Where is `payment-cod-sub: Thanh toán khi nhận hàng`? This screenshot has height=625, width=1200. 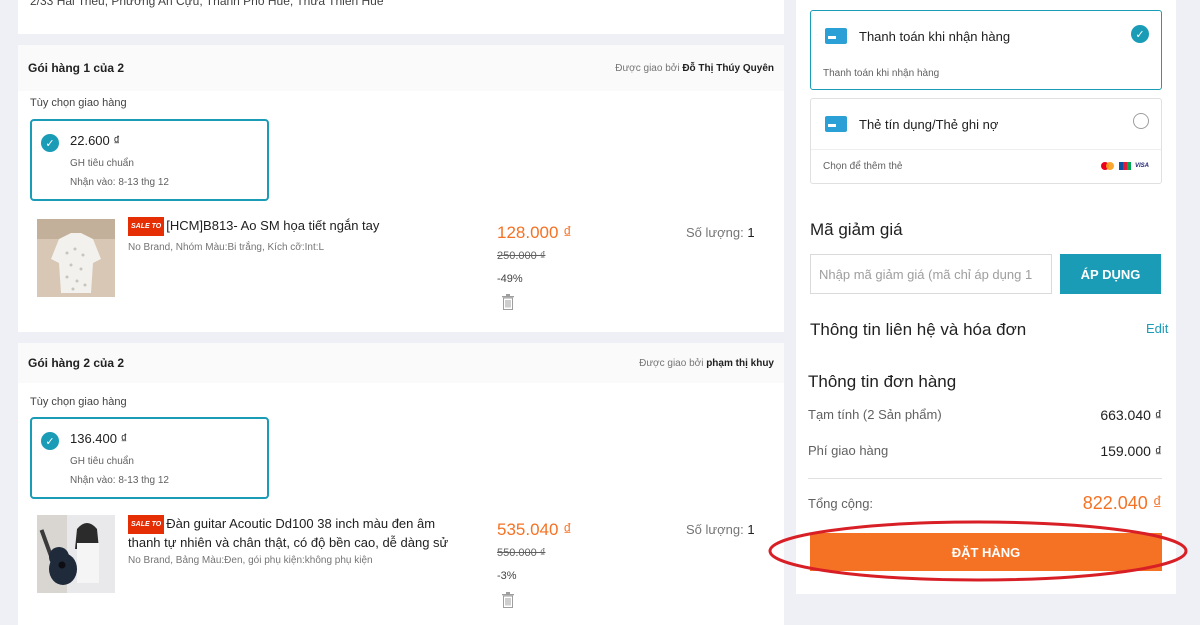
payment-cod-sub: Thanh toán khi nhận hàng is located at coordinates (881, 73).